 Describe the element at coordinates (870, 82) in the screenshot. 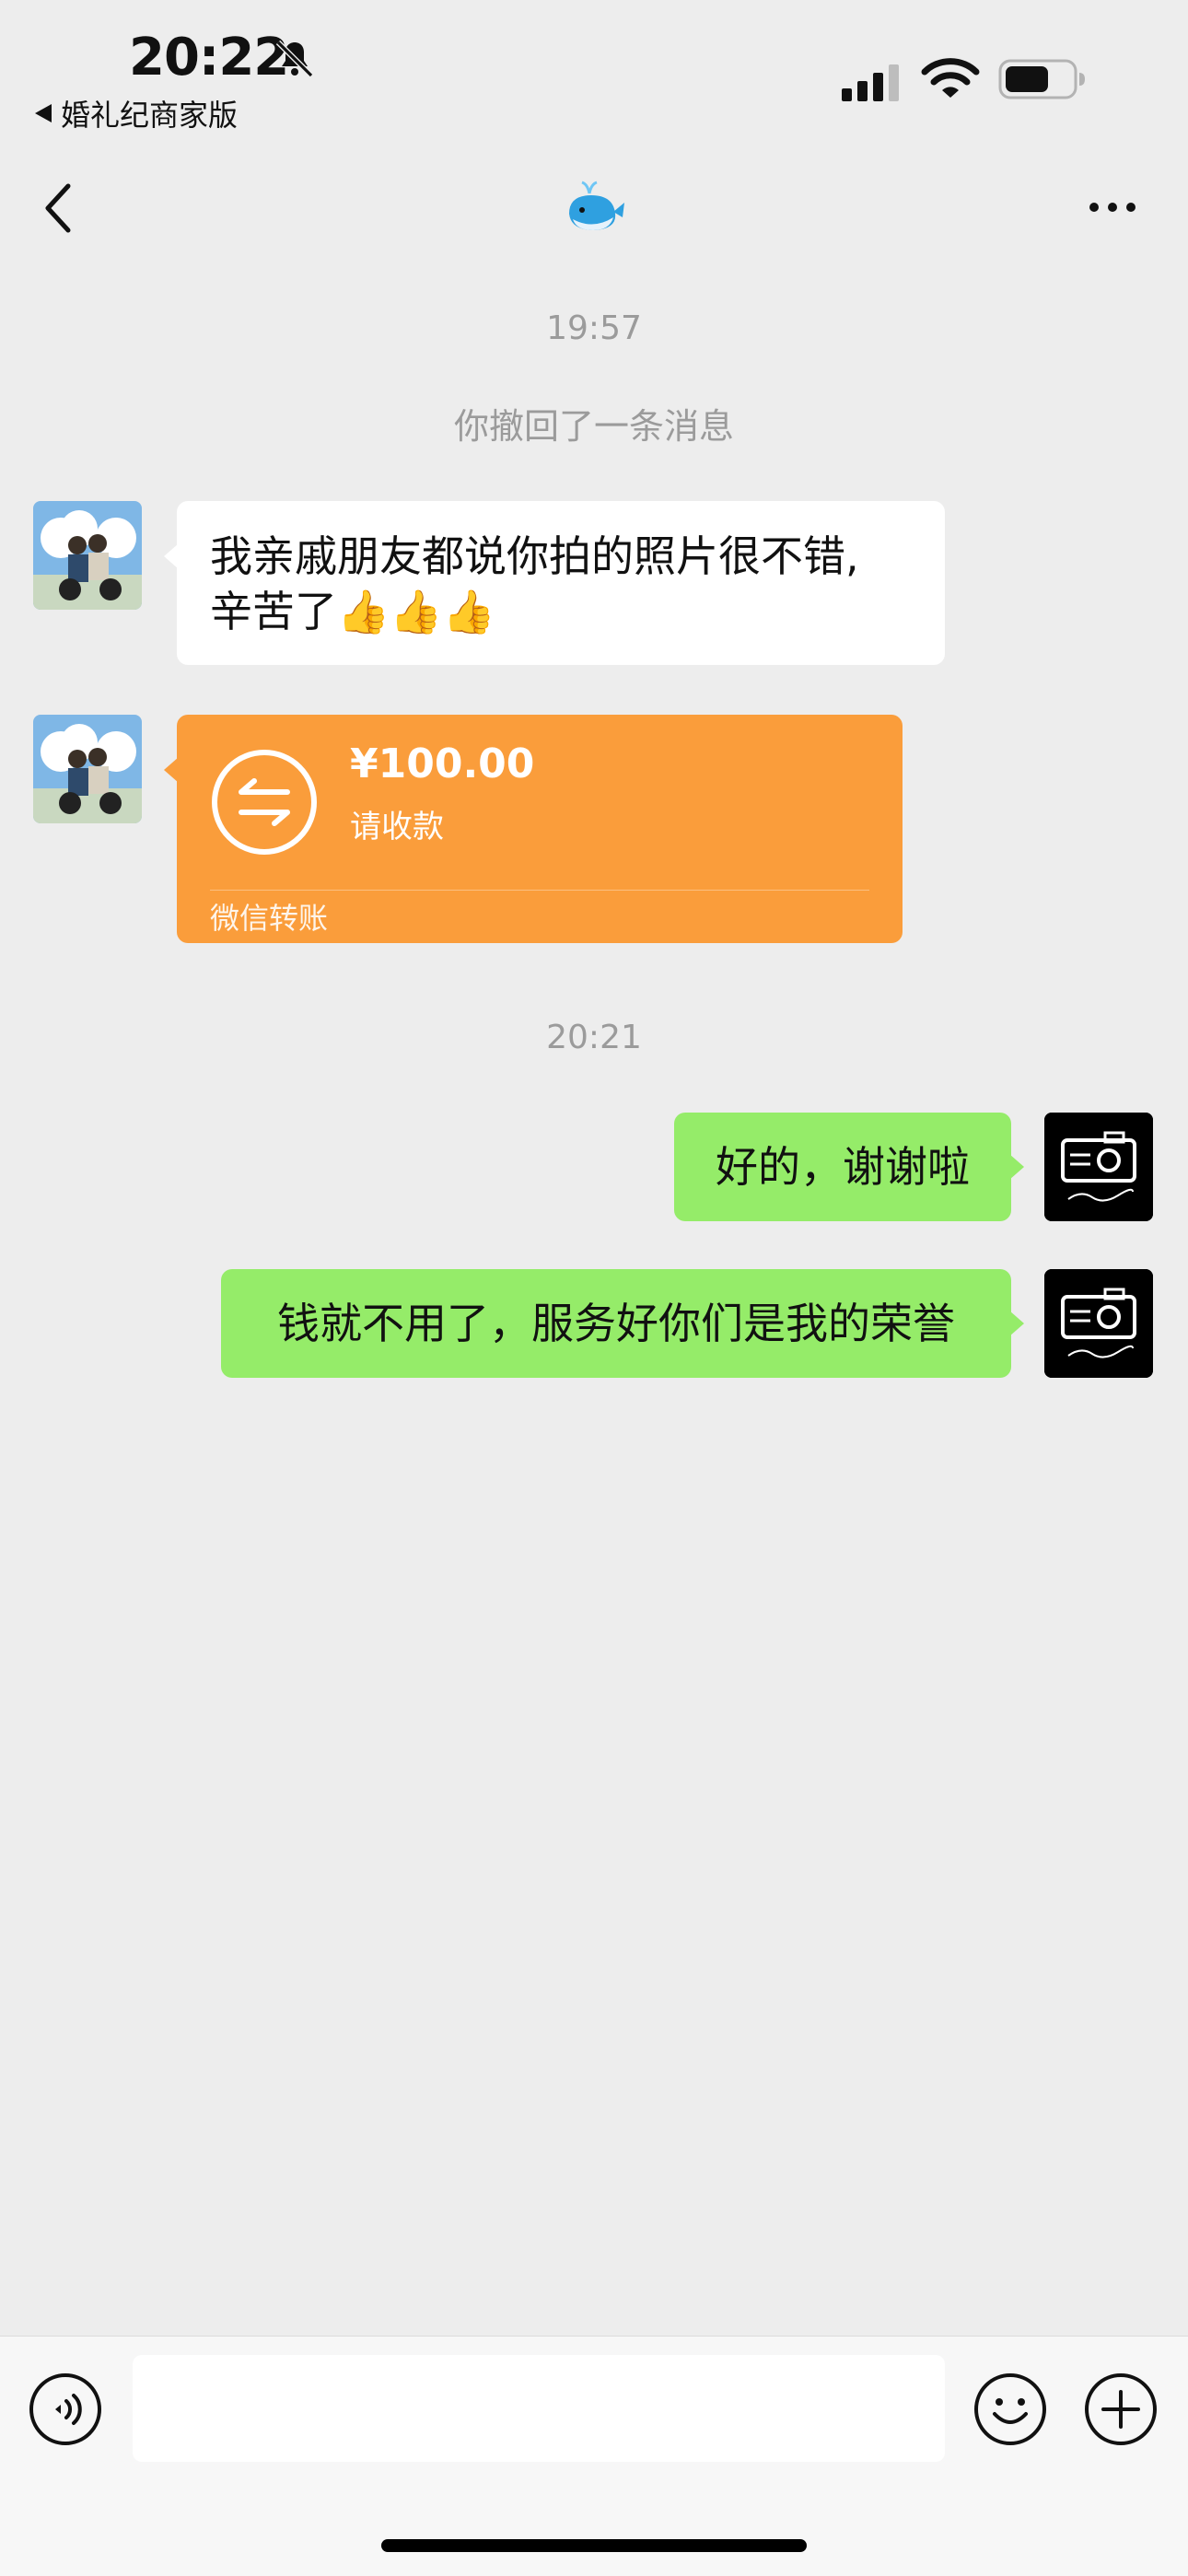

I see `signal-icon` at that location.